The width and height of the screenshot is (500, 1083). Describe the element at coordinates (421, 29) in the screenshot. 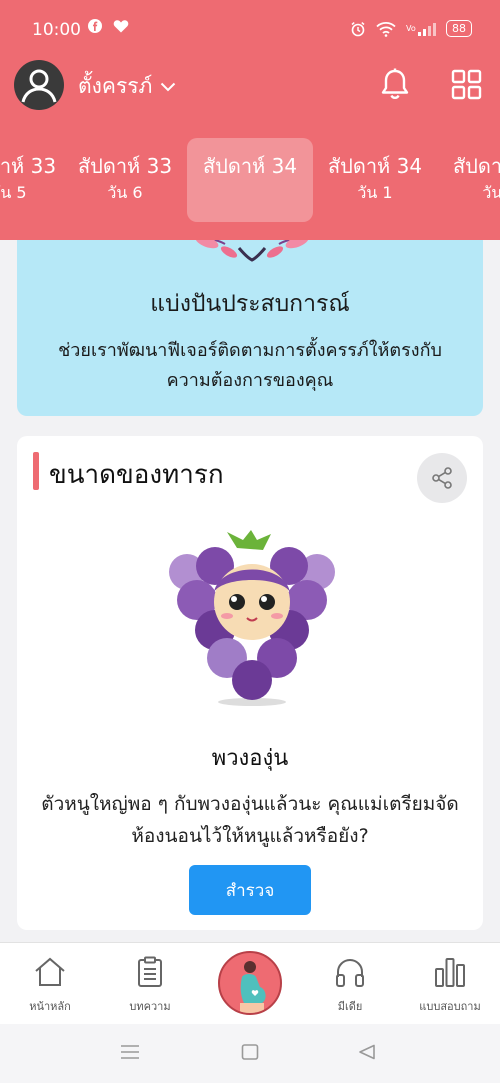

I see `signal-icon: Vo` at that location.